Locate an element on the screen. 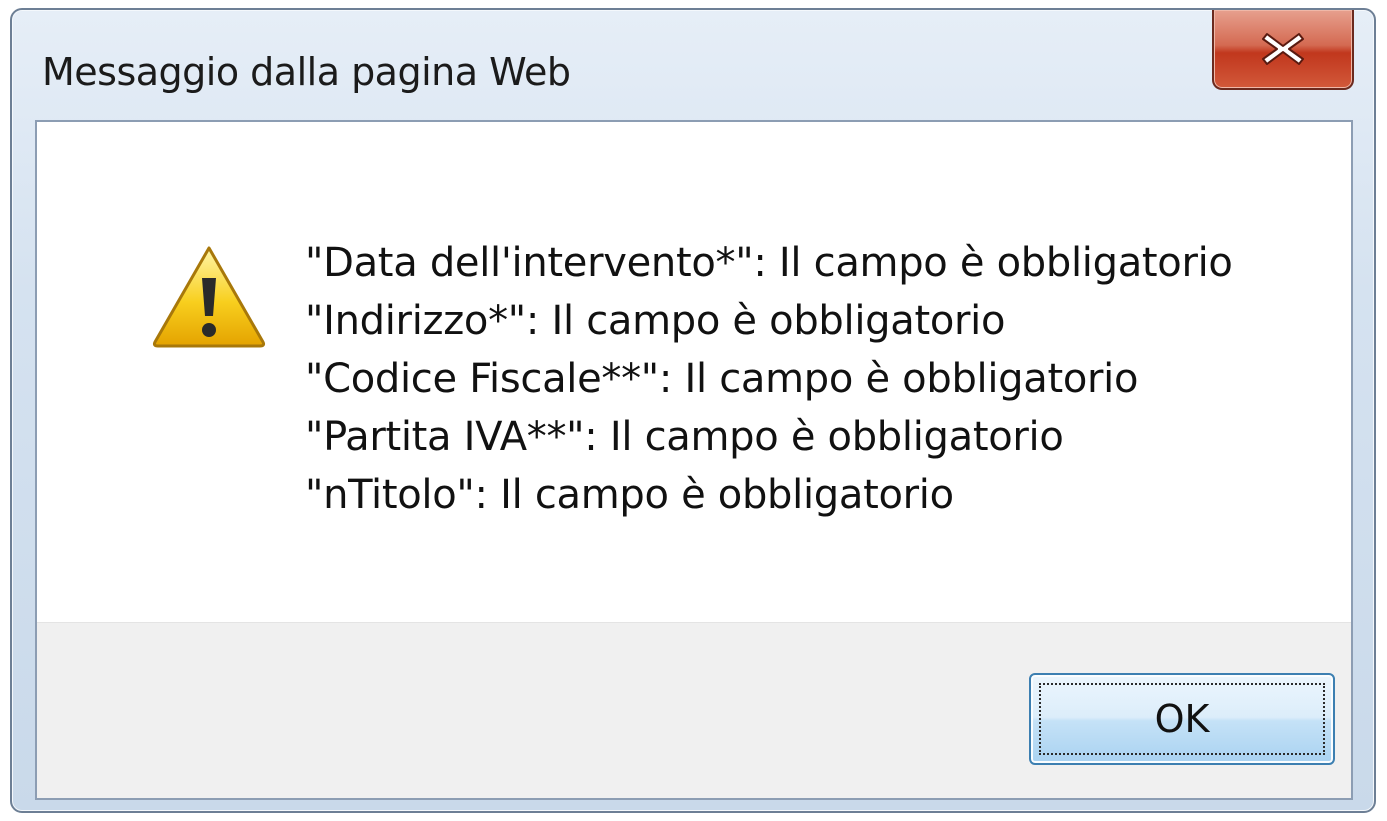 The height and width of the screenshot is (821, 1387). close-icon is located at coordinates (1283, 49).